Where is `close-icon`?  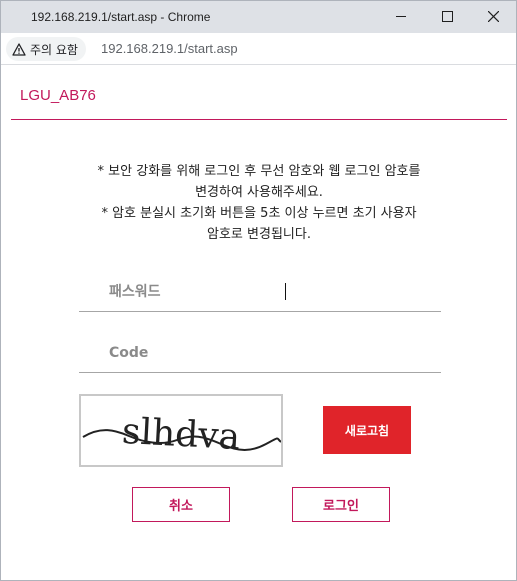 close-icon is located at coordinates (493, 16).